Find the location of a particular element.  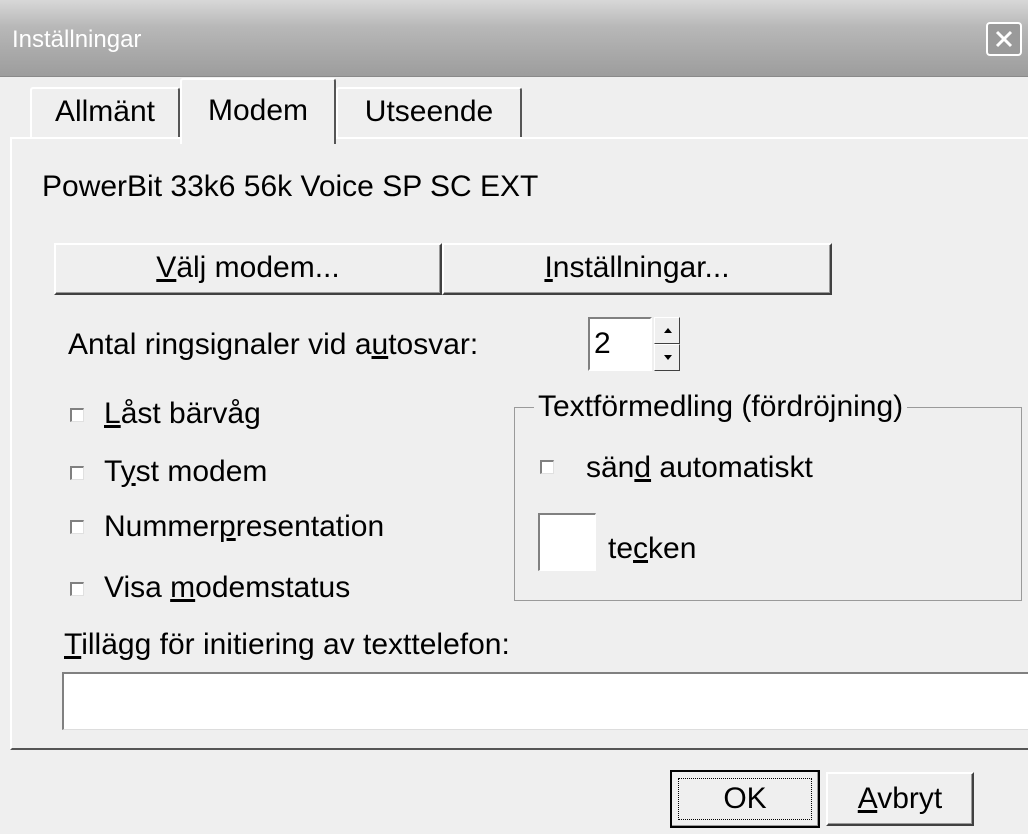

chars-input is located at coordinates (567, 542).